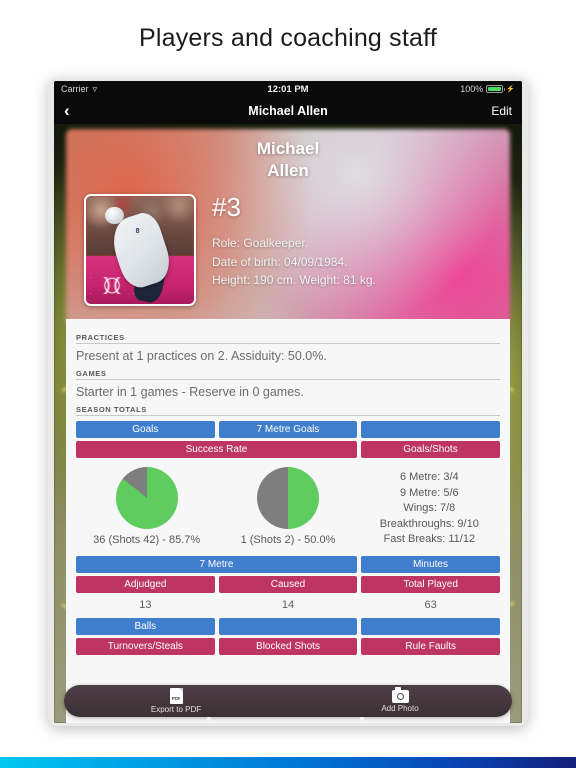  I want to click on games-text: Starter in 1 games - Reserve in 0 games., so click(190, 392).